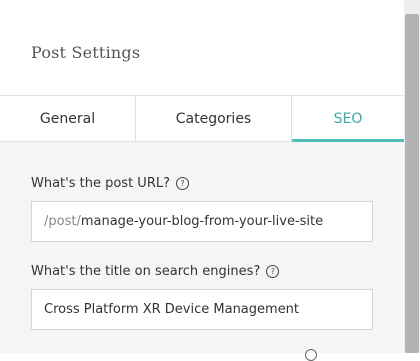 The height and width of the screenshot is (361, 420). I want to click on post-url-label: What's the post URL? ?, so click(110, 183).